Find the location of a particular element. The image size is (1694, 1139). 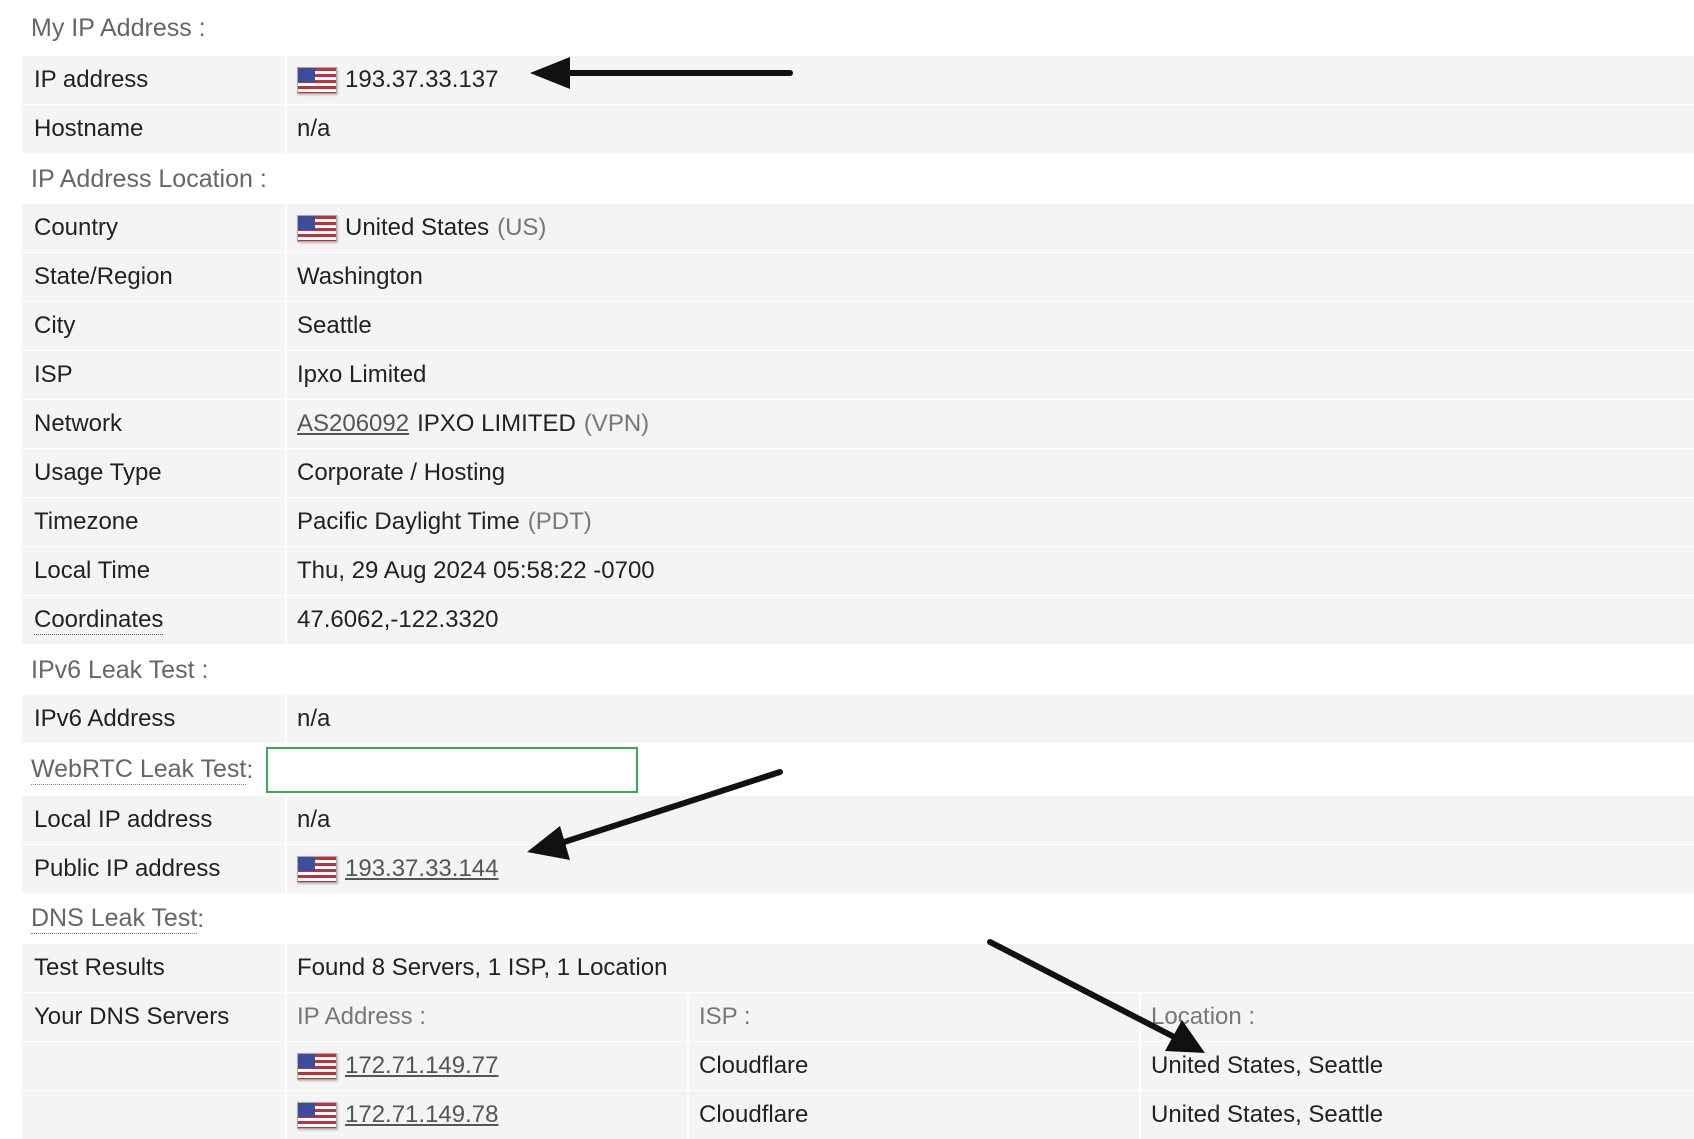

section-title-location: IP Address Location : is located at coordinates (858, 179).